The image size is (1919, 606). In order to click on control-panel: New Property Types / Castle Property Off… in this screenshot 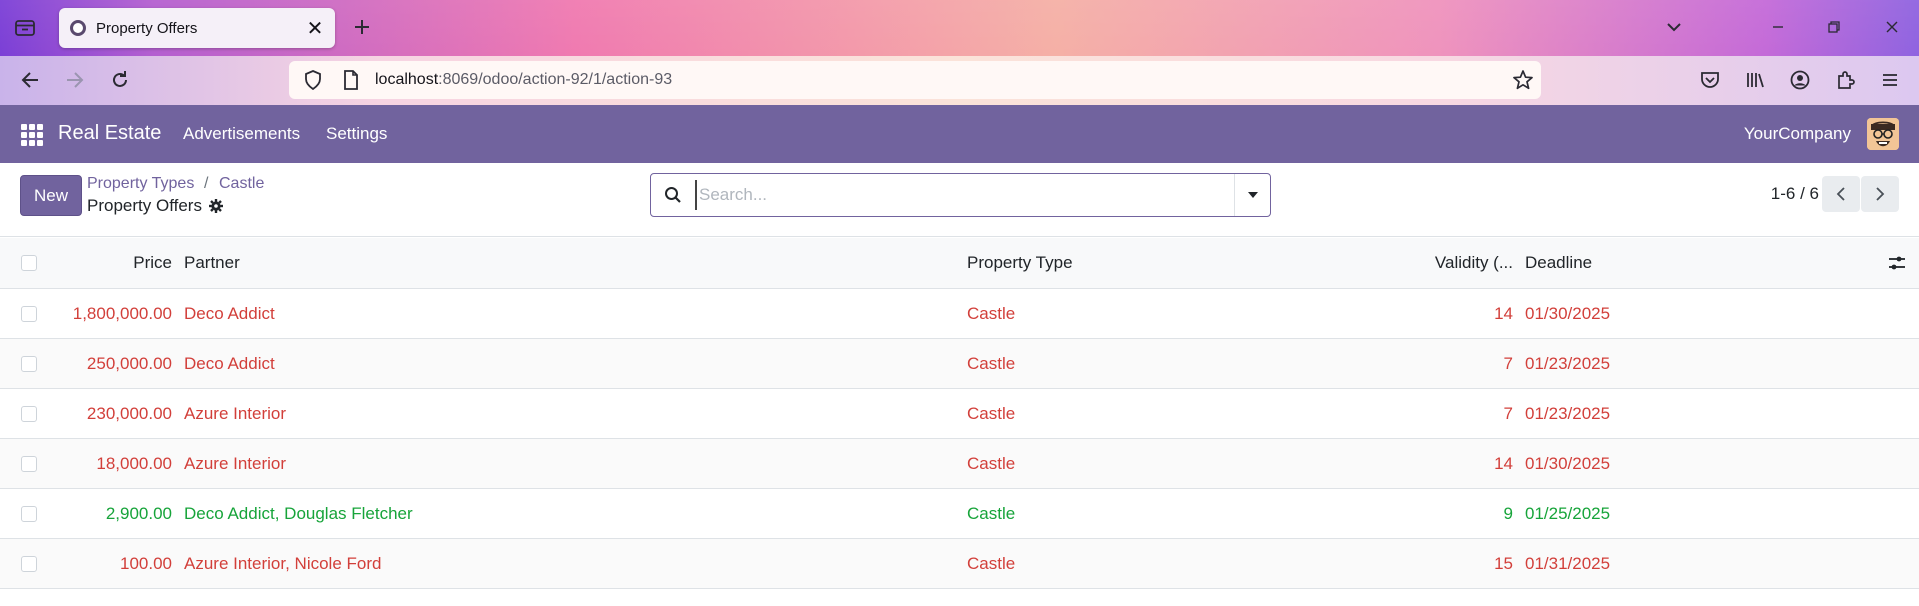, I will do `click(959, 200)`.